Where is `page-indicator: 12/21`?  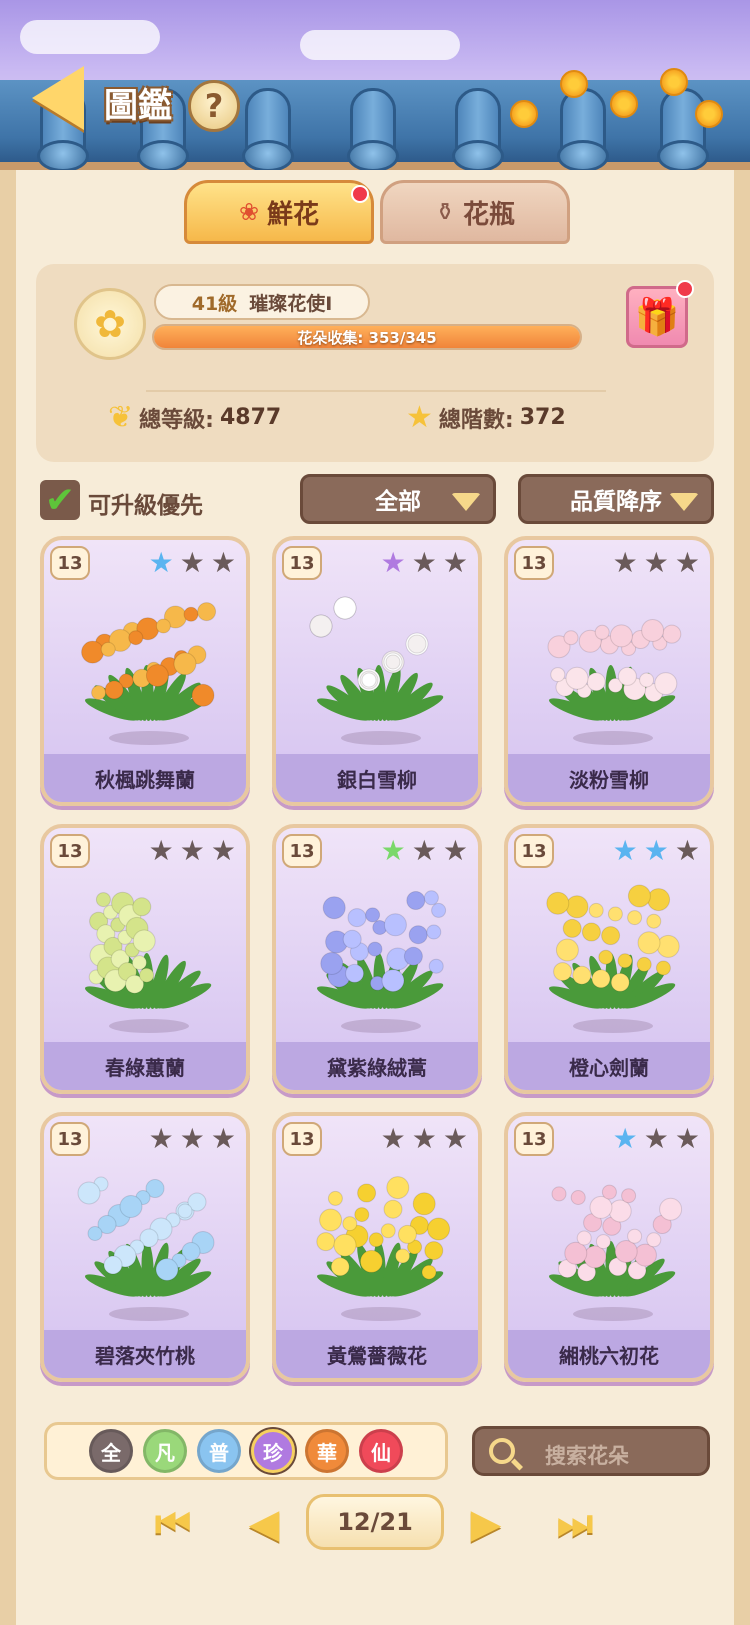
page-indicator: 12/21 is located at coordinates (375, 1522).